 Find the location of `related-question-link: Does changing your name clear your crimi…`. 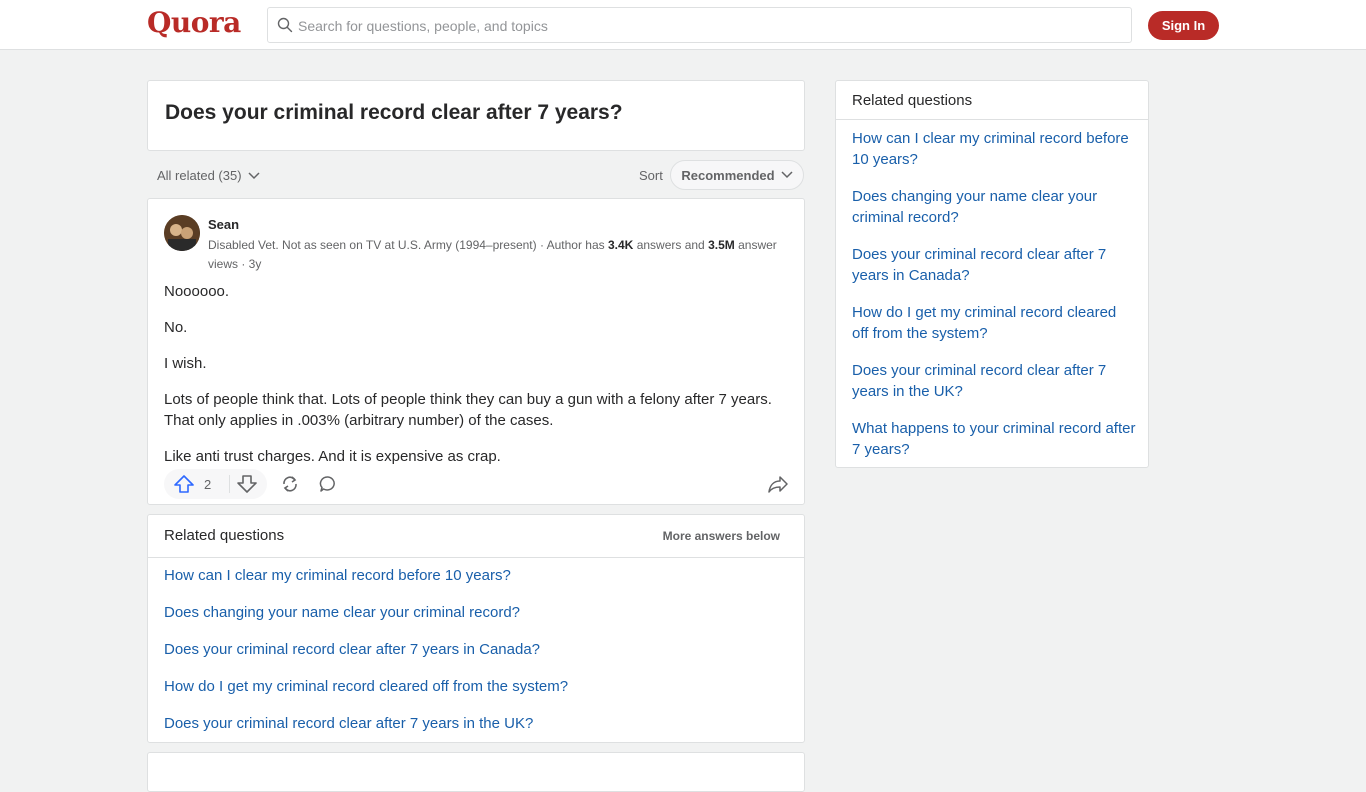

related-question-link: Does changing your name clear your crimi… is located at coordinates (342, 612).